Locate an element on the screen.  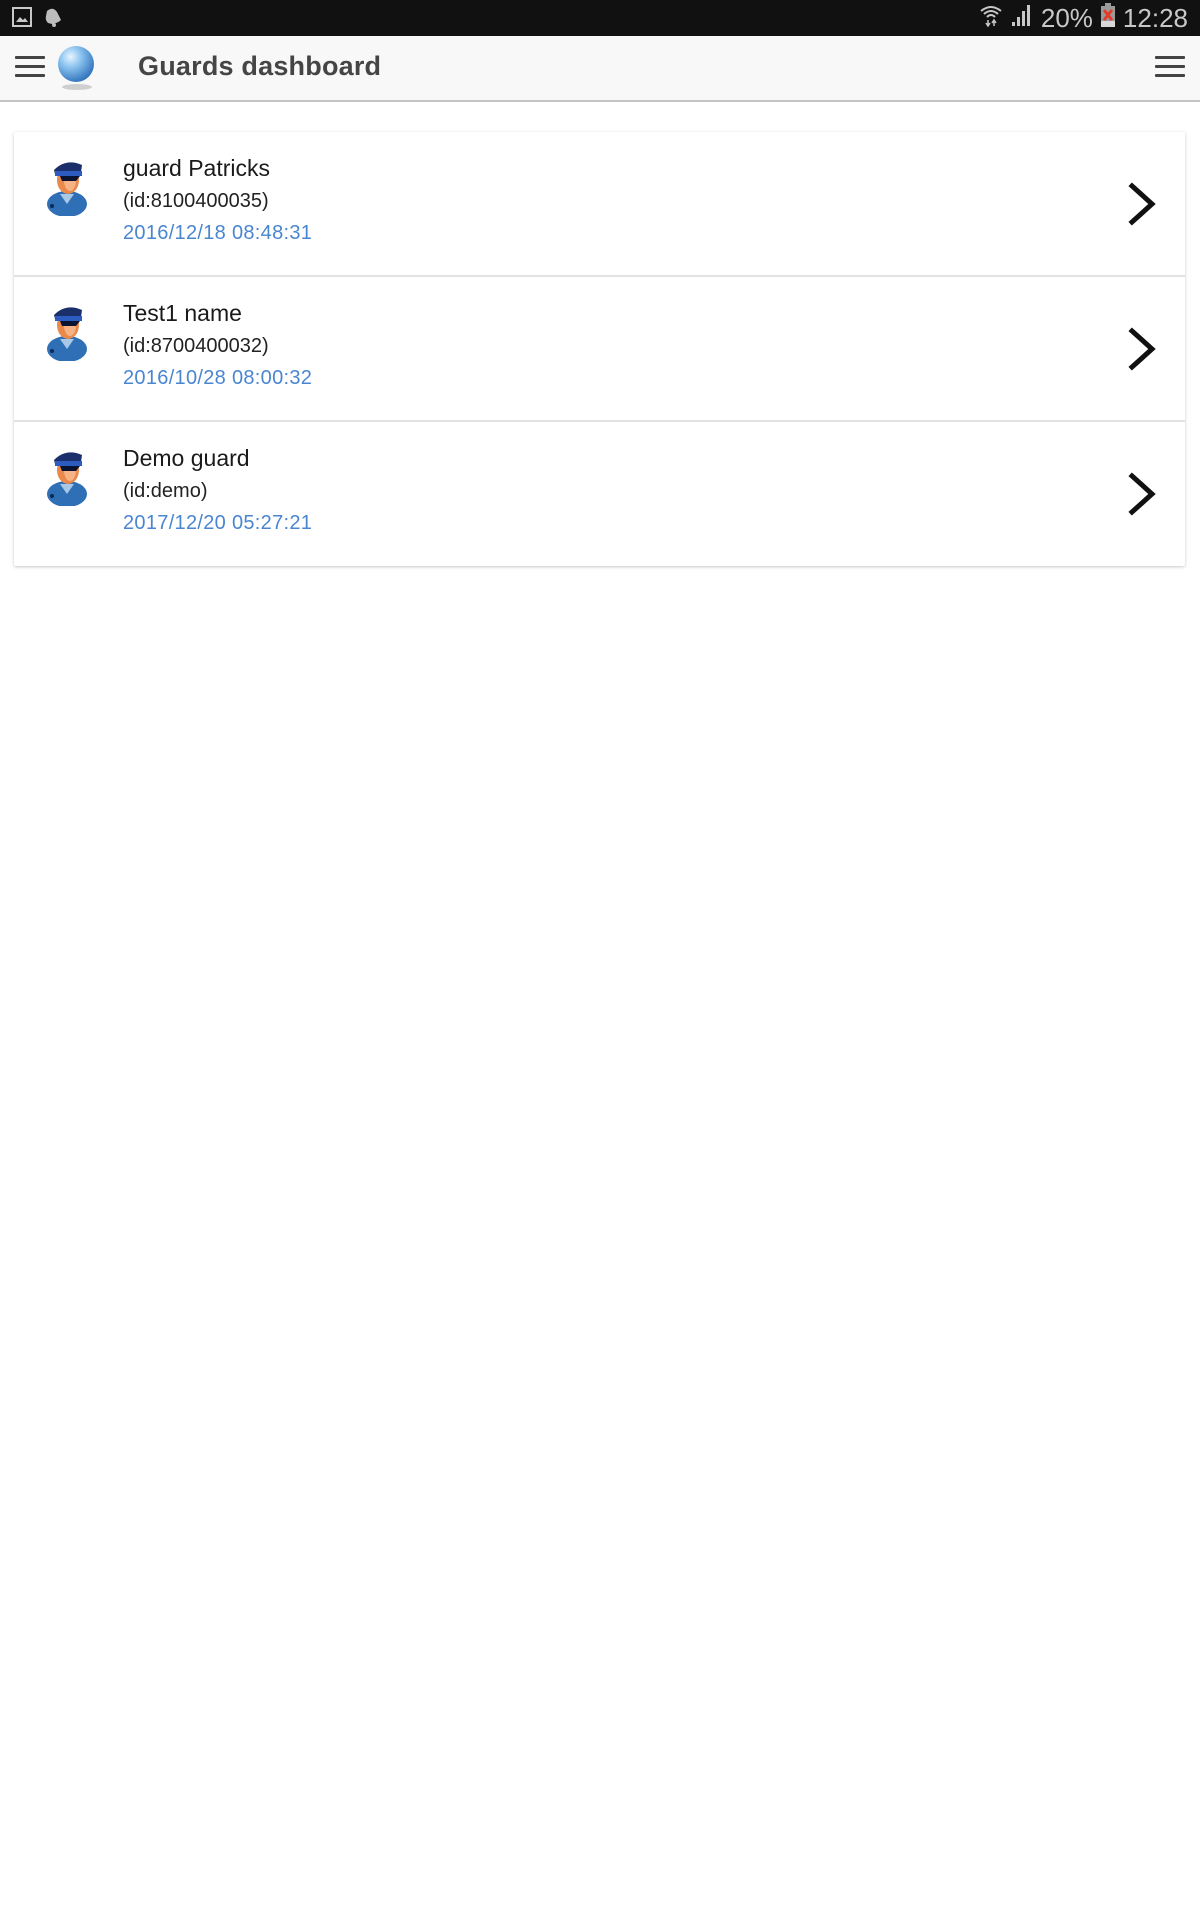
options-menu-icon is located at coordinates (1170, 67).